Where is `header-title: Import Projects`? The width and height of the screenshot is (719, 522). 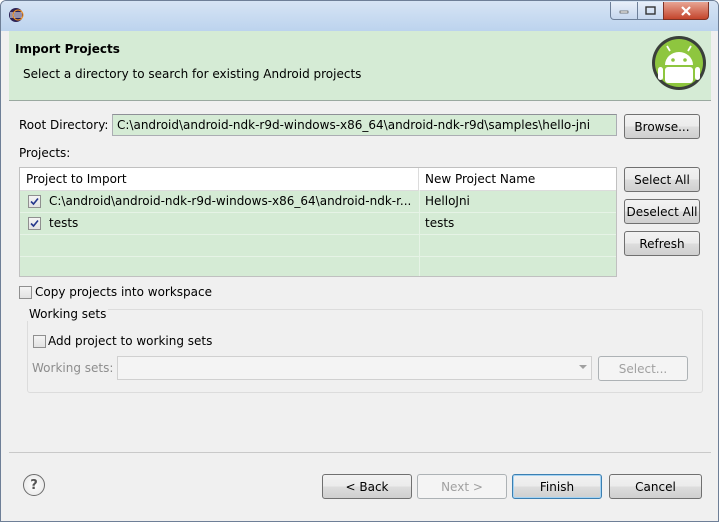 header-title: Import Projects is located at coordinates (67, 49).